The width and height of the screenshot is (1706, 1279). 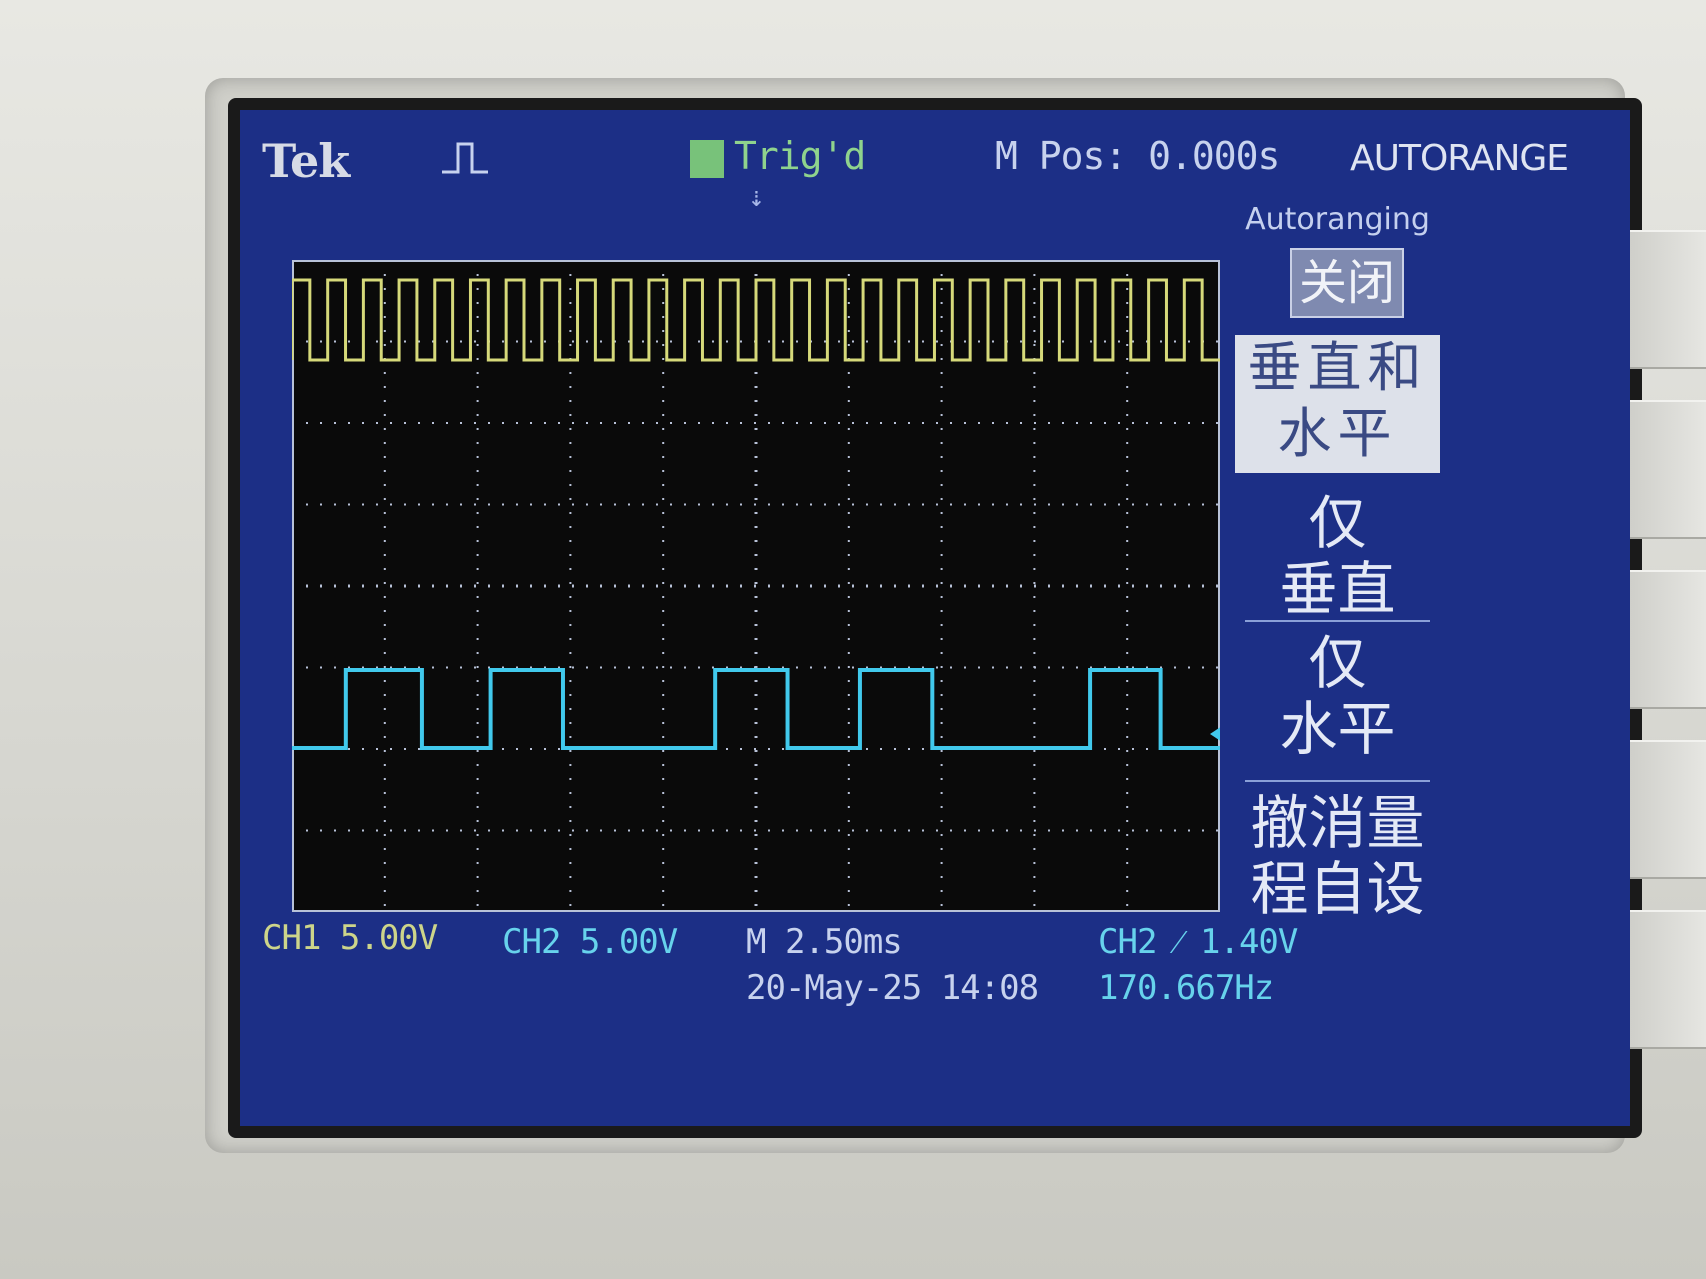 I want to click on trigger-arrow-icon: ⇣, so click(x=756, y=196).